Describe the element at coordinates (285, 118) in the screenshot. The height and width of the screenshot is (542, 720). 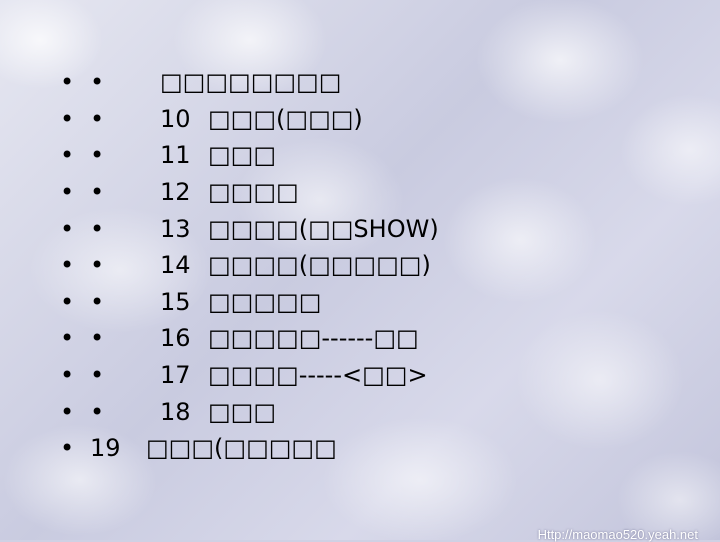
I see `item-text: □□□(□□□)` at that location.